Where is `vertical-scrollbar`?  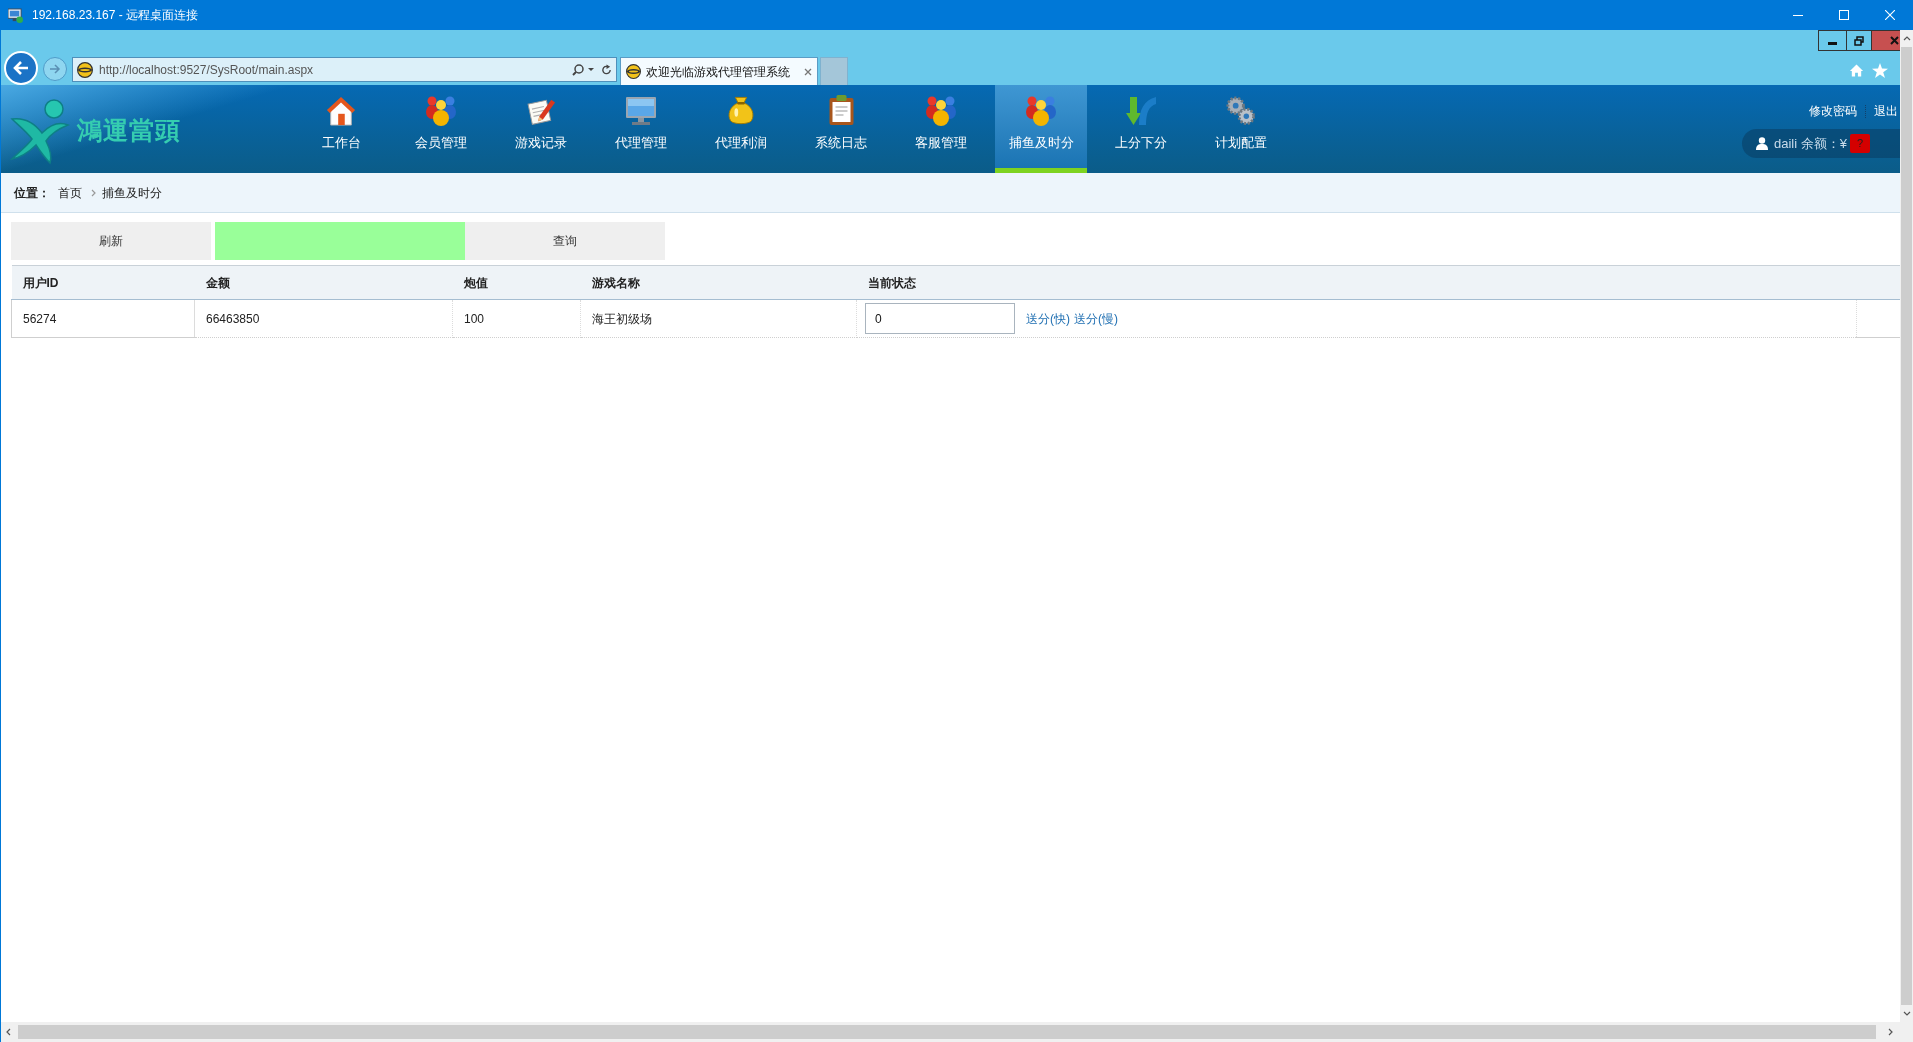 vertical-scrollbar is located at coordinates (1906, 526).